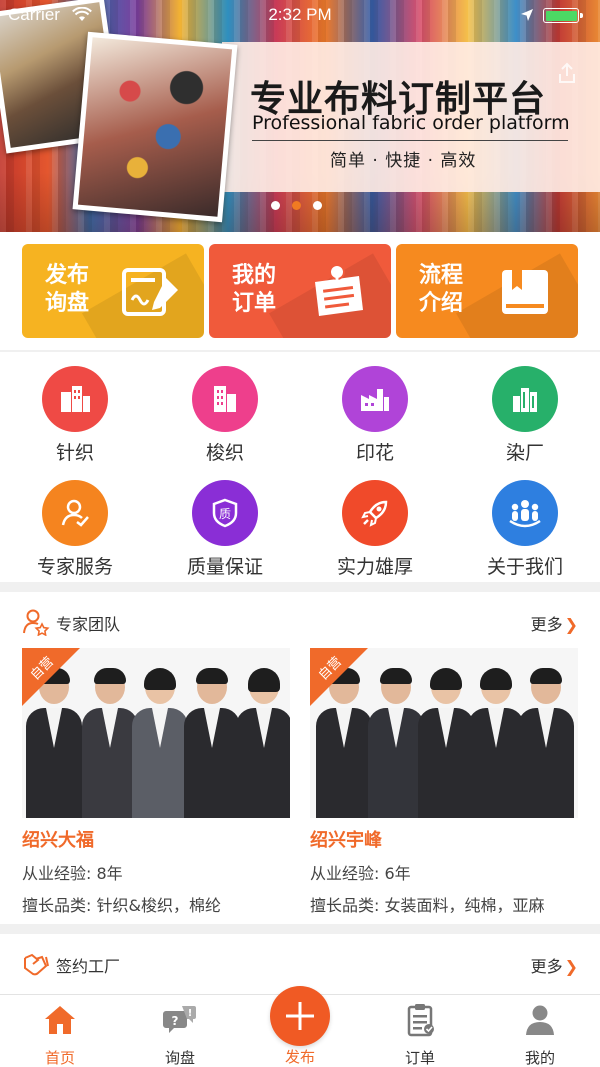 This screenshot has width=600, height=1067. I want to click on signed-factory-section: 签约工厂 更多 ❯, so click(300, 964).